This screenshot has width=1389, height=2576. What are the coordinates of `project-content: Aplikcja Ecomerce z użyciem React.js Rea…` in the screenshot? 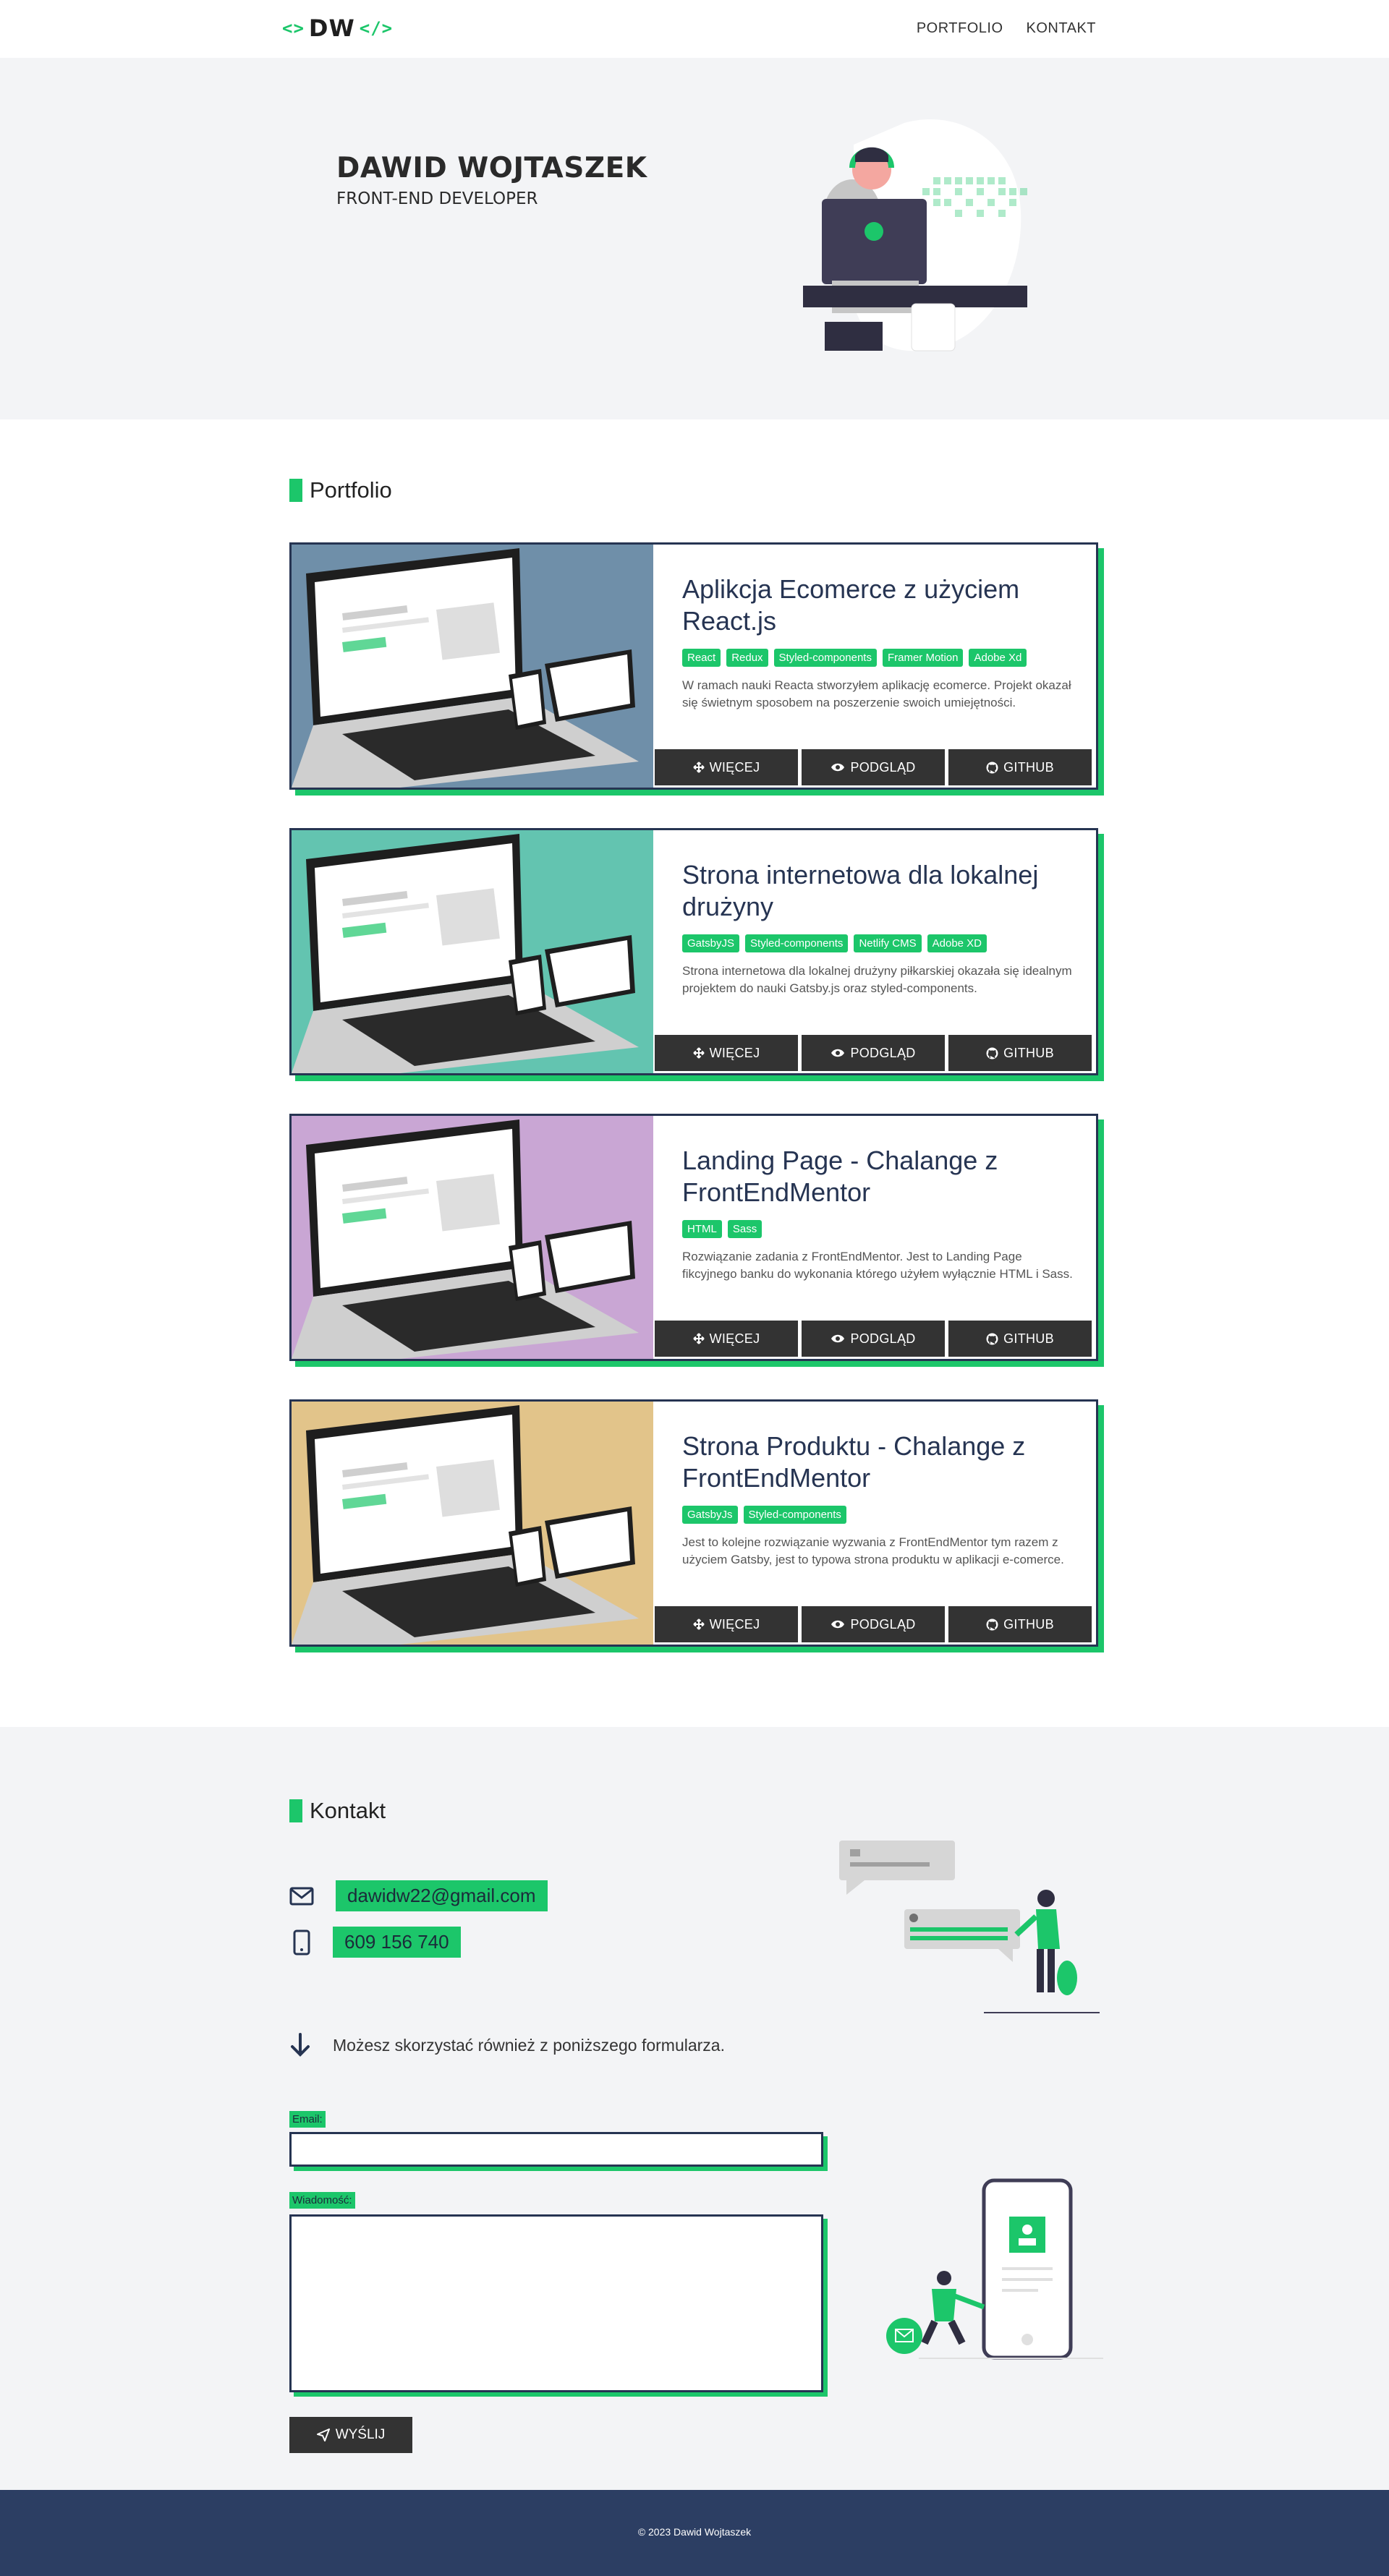 It's located at (877, 643).